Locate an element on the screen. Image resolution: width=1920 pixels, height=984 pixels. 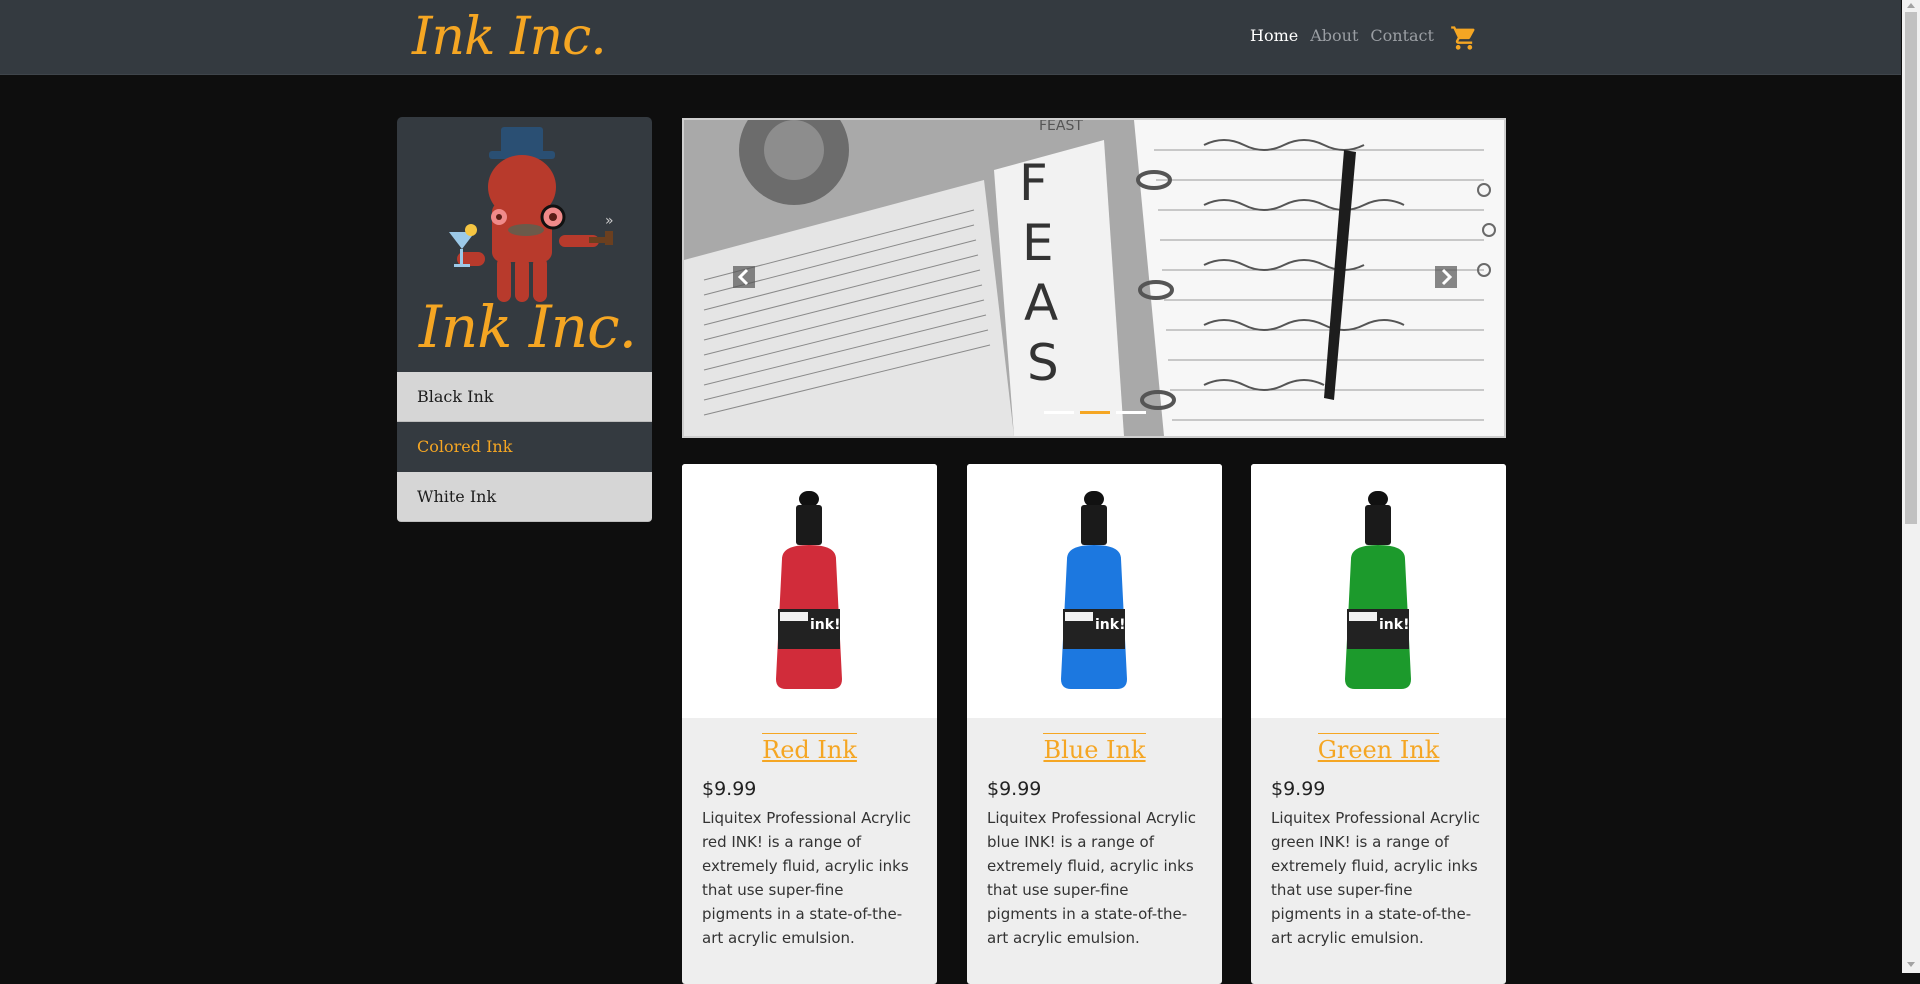
product-image-blue-ink: ink! is located at coordinates (1094, 591).